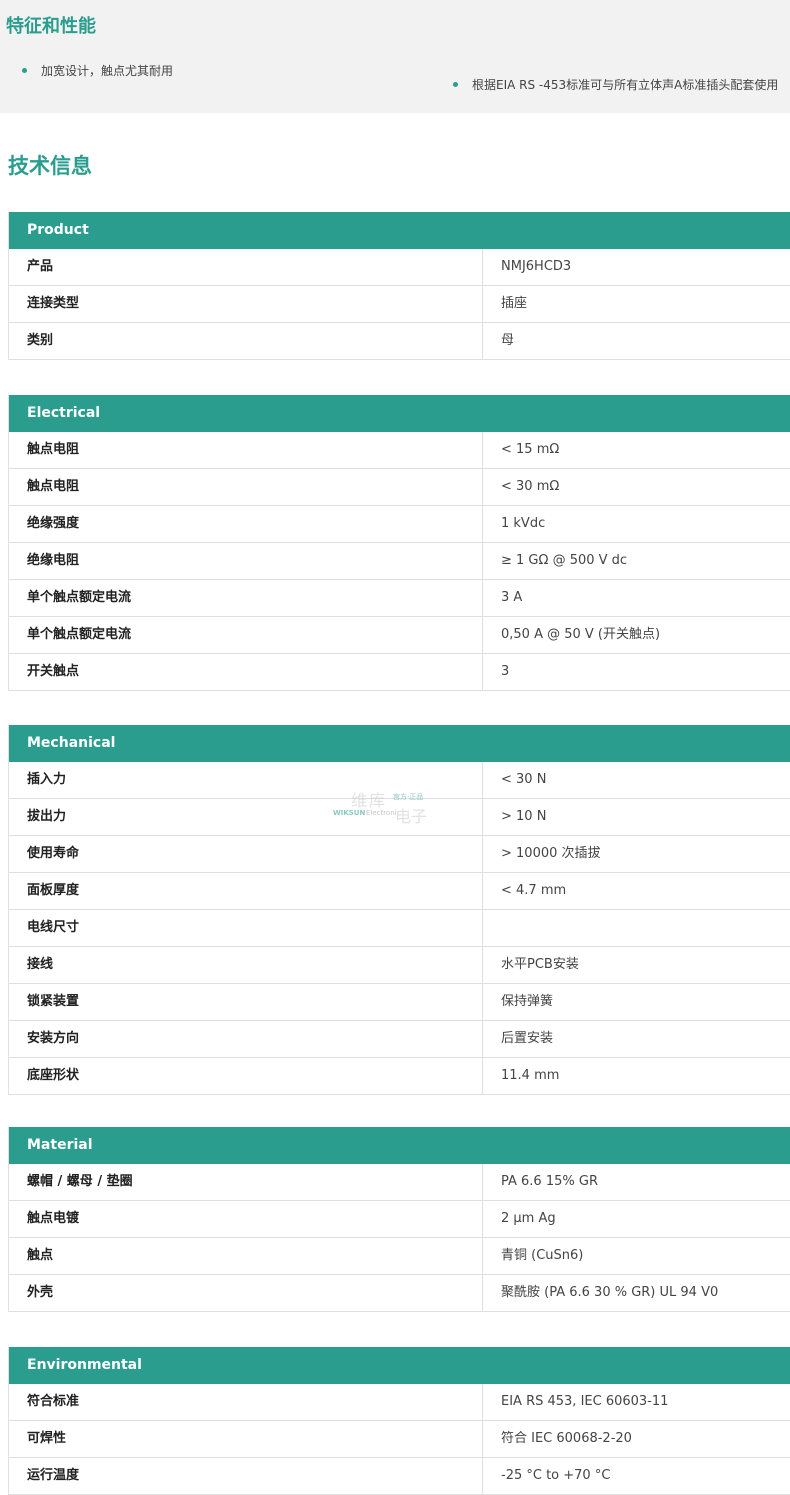 This screenshot has width=790, height=1495. What do you see at coordinates (523, 523) in the screenshot?
I see `spec-value: 1 kVdc` at bounding box center [523, 523].